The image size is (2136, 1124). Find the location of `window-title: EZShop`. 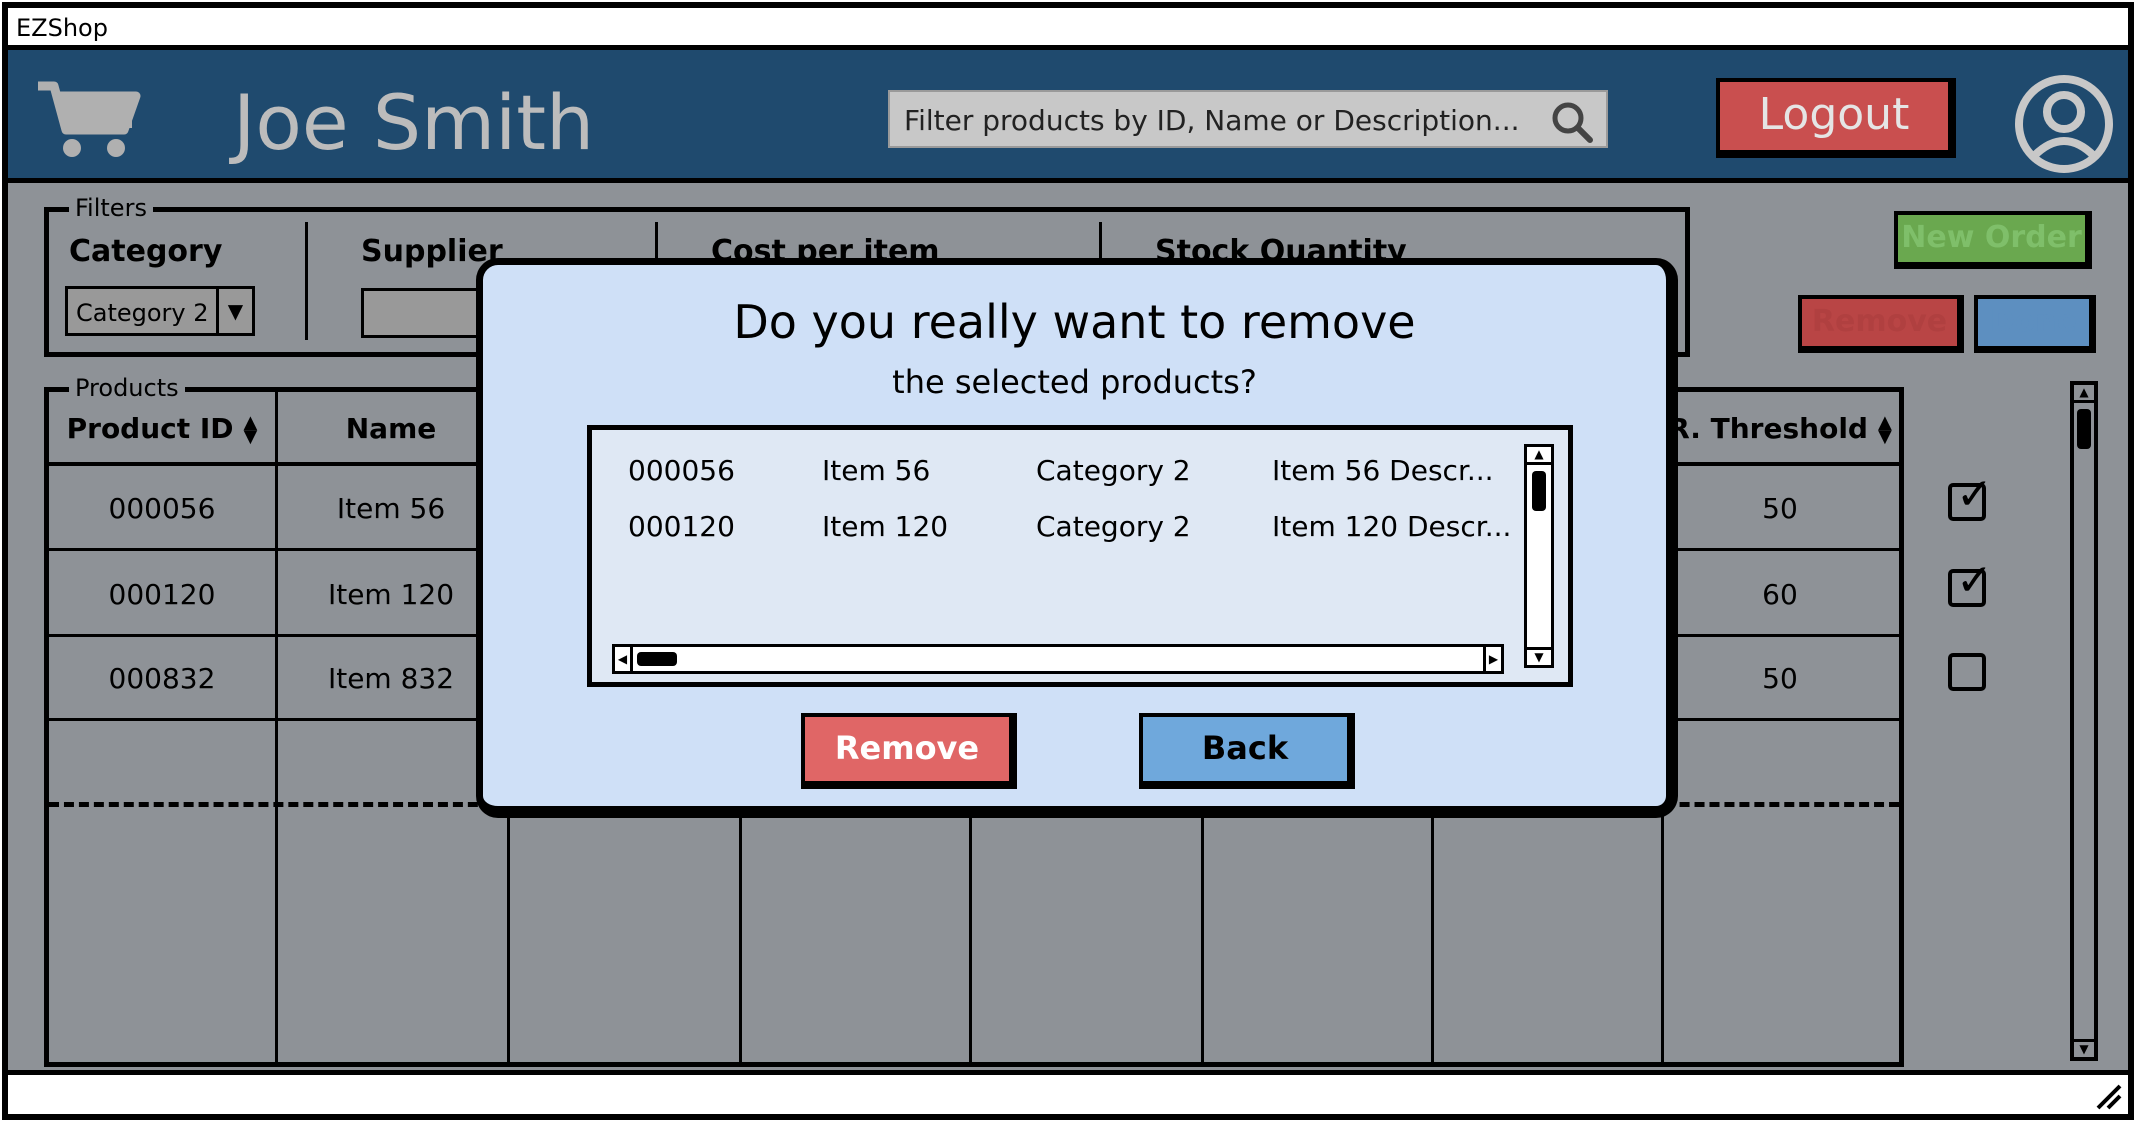

window-title: EZShop is located at coordinates (62, 28).